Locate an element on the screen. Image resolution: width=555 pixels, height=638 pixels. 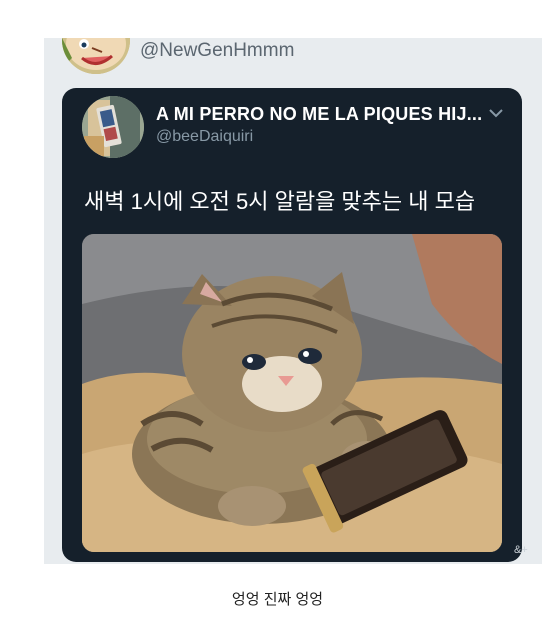
quoted-tweet-handle: @NewGenHmmm is located at coordinates (217, 51).